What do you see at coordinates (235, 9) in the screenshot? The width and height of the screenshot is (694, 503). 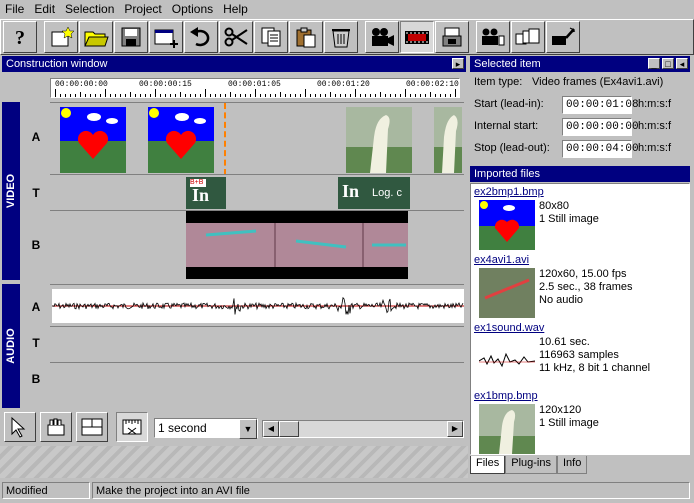 I see `menu-help: Help` at bounding box center [235, 9].